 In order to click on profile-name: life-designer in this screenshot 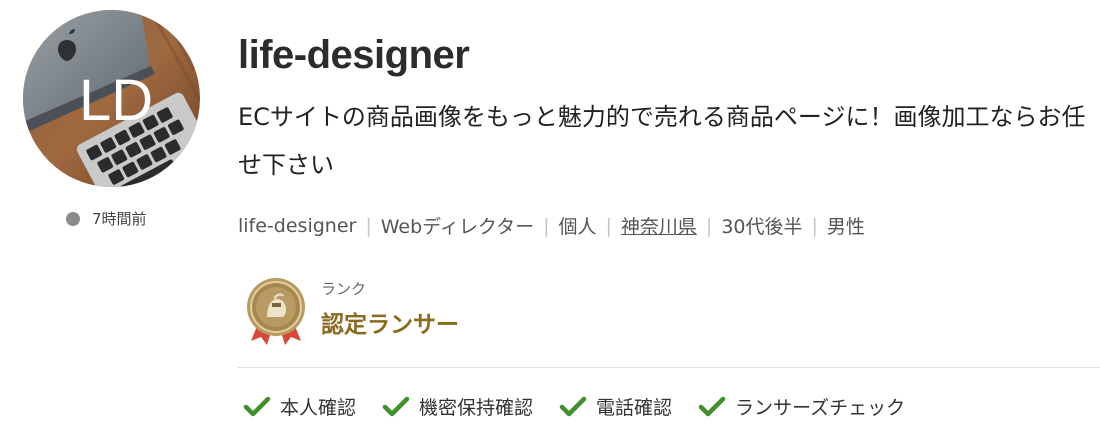, I will do `click(354, 55)`.